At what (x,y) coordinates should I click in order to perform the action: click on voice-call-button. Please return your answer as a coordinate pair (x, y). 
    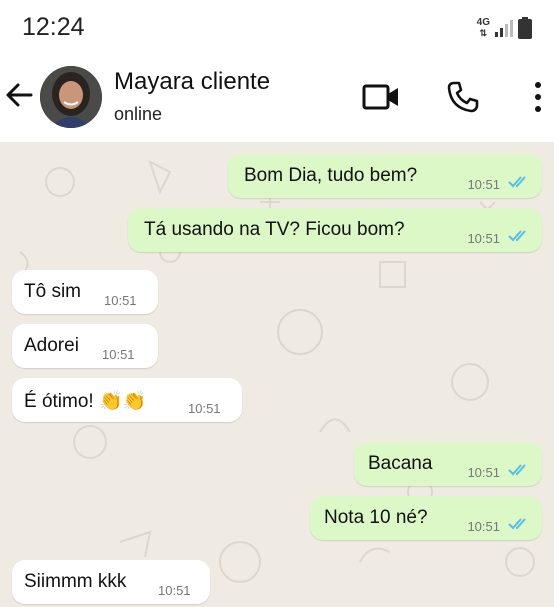
    Looking at the image, I should click on (463, 99).